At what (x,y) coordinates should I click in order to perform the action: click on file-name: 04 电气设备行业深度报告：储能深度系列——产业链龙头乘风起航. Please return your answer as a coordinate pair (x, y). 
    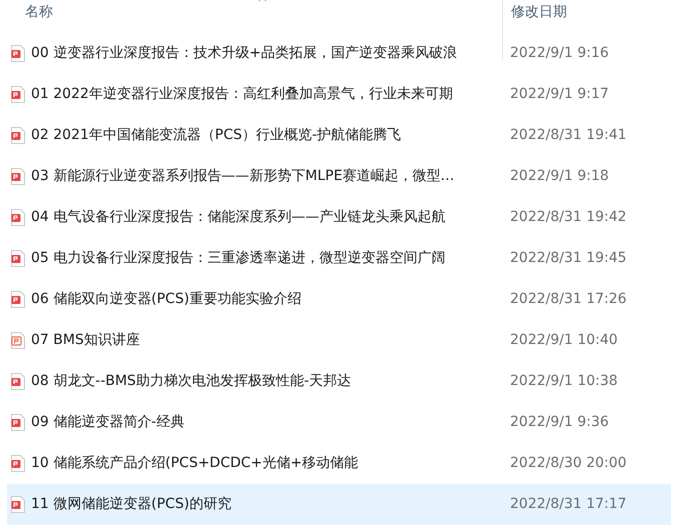
    Looking at the image, I should click on (238, 217).